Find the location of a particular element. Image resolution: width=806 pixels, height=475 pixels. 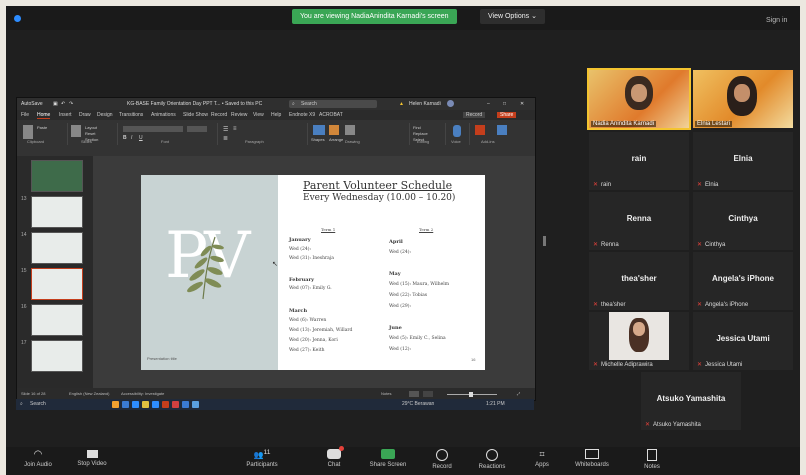

weather-status: 29°C Berawan is located at coordinates (418, 404).